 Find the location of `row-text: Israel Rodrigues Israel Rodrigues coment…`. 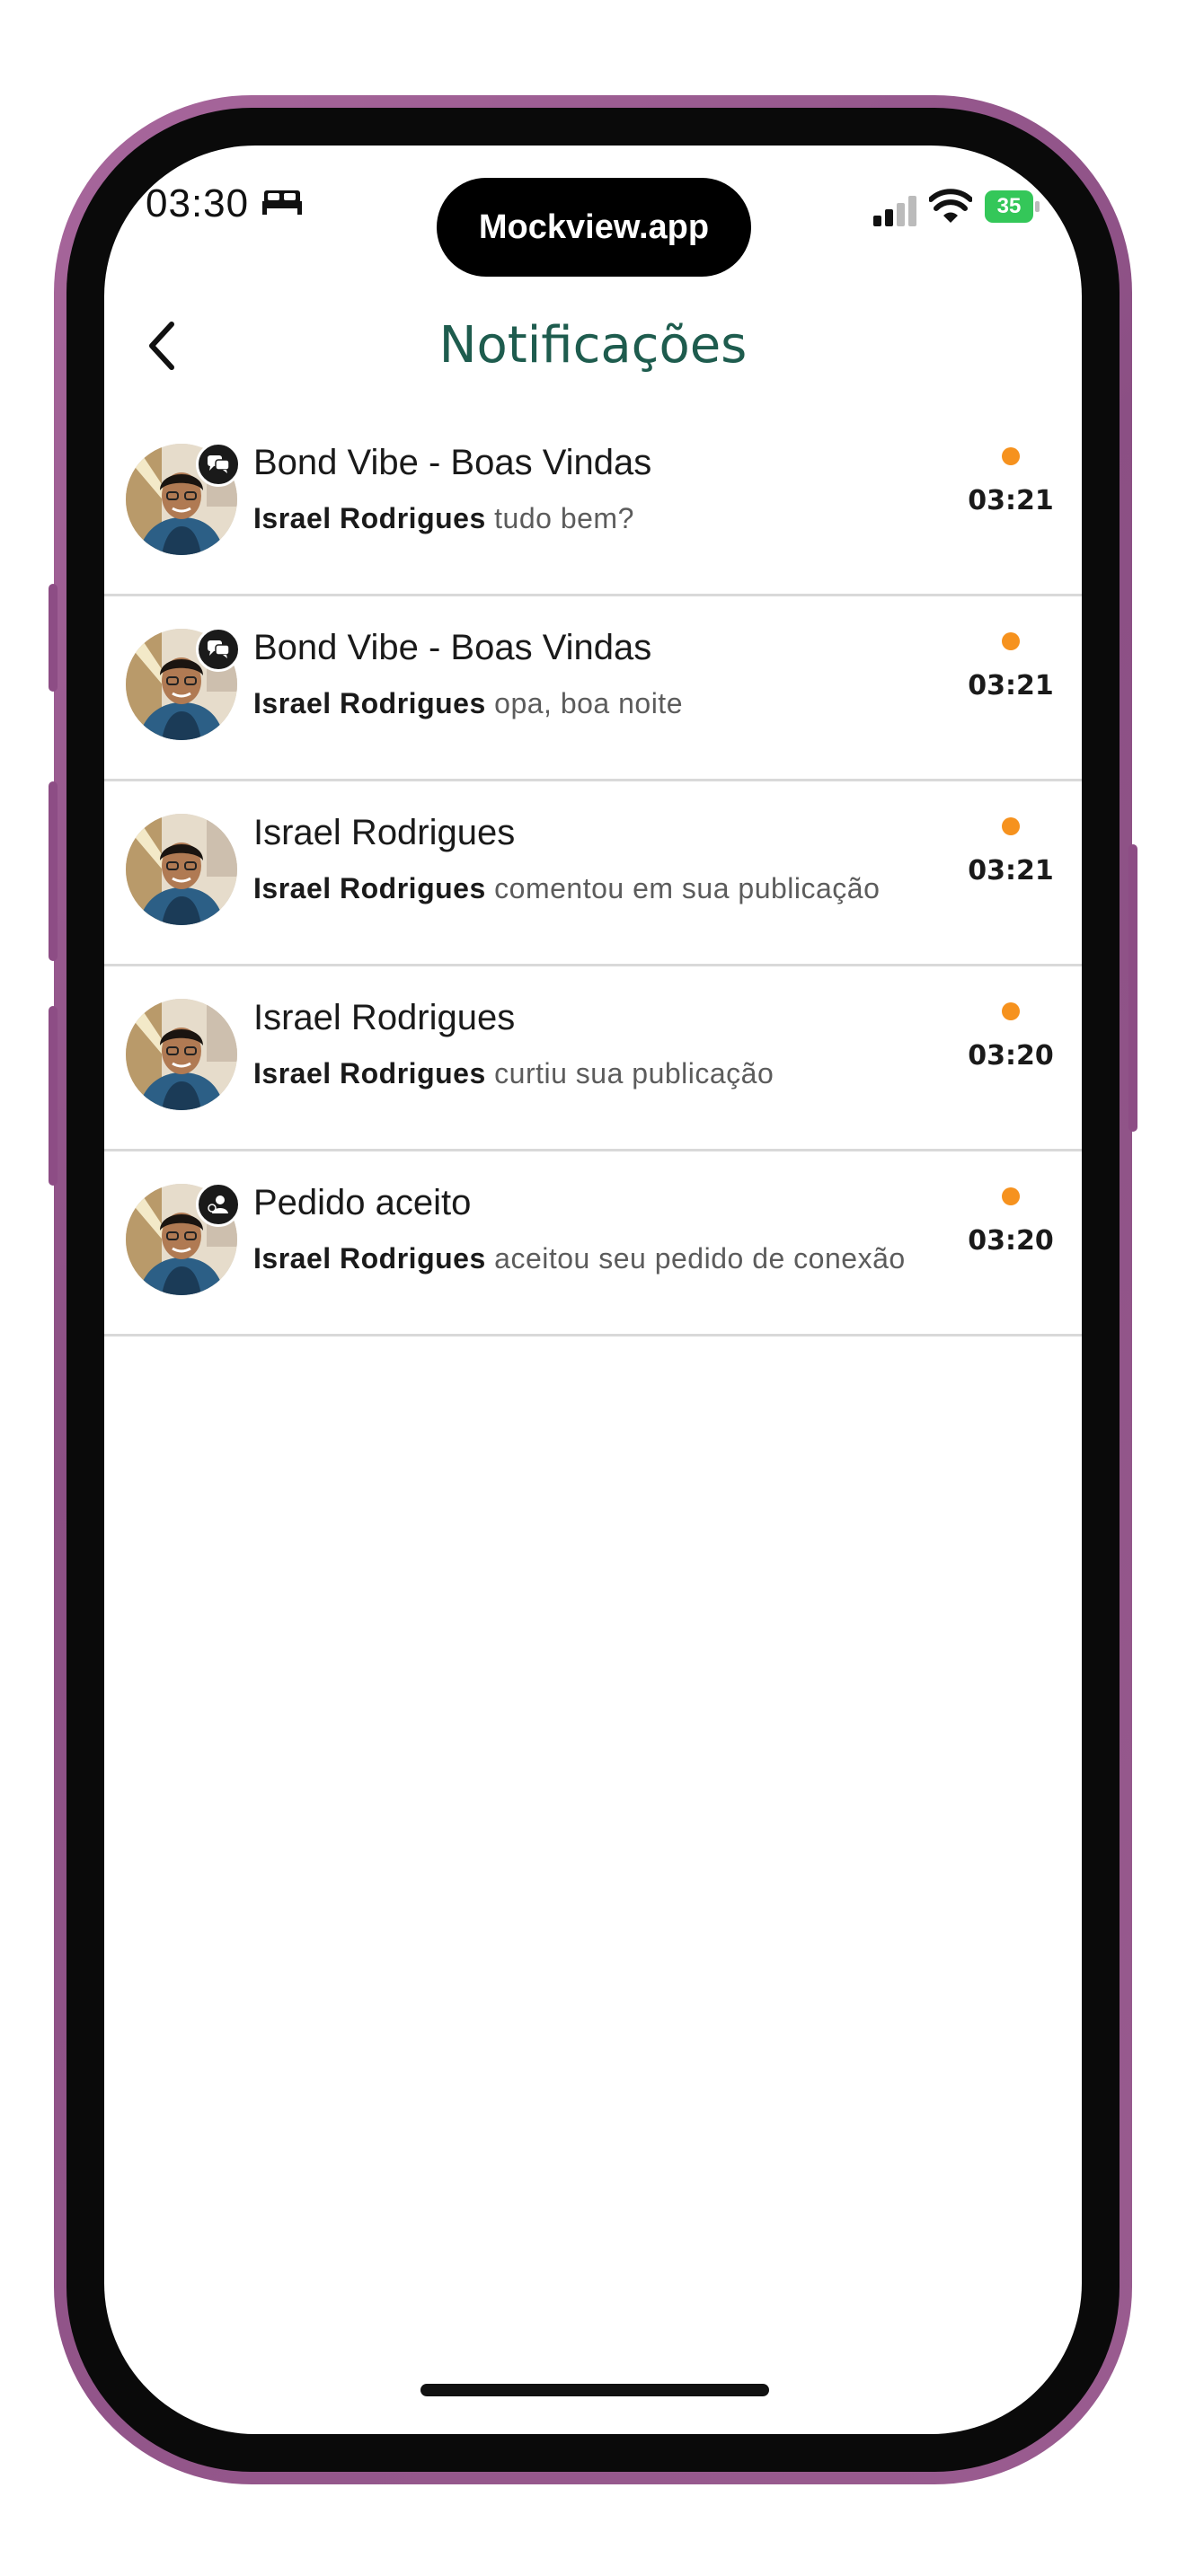

row-text: Israel Rodrigues Israel Rodrigues coment… is located at coordinates (594, 858).